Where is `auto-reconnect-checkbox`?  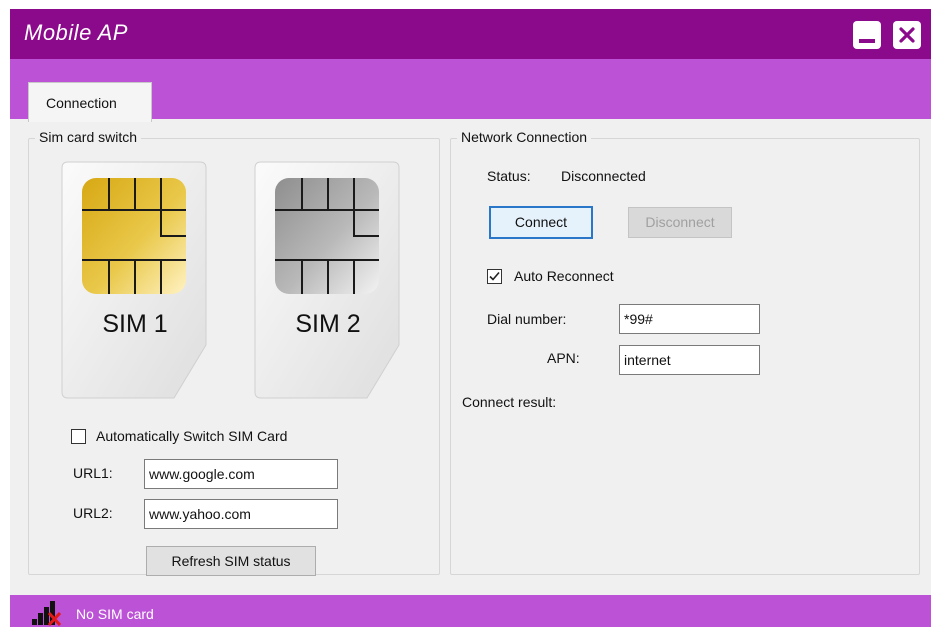
auto-reconnect-checkbox is located at coordinates (494, 276).